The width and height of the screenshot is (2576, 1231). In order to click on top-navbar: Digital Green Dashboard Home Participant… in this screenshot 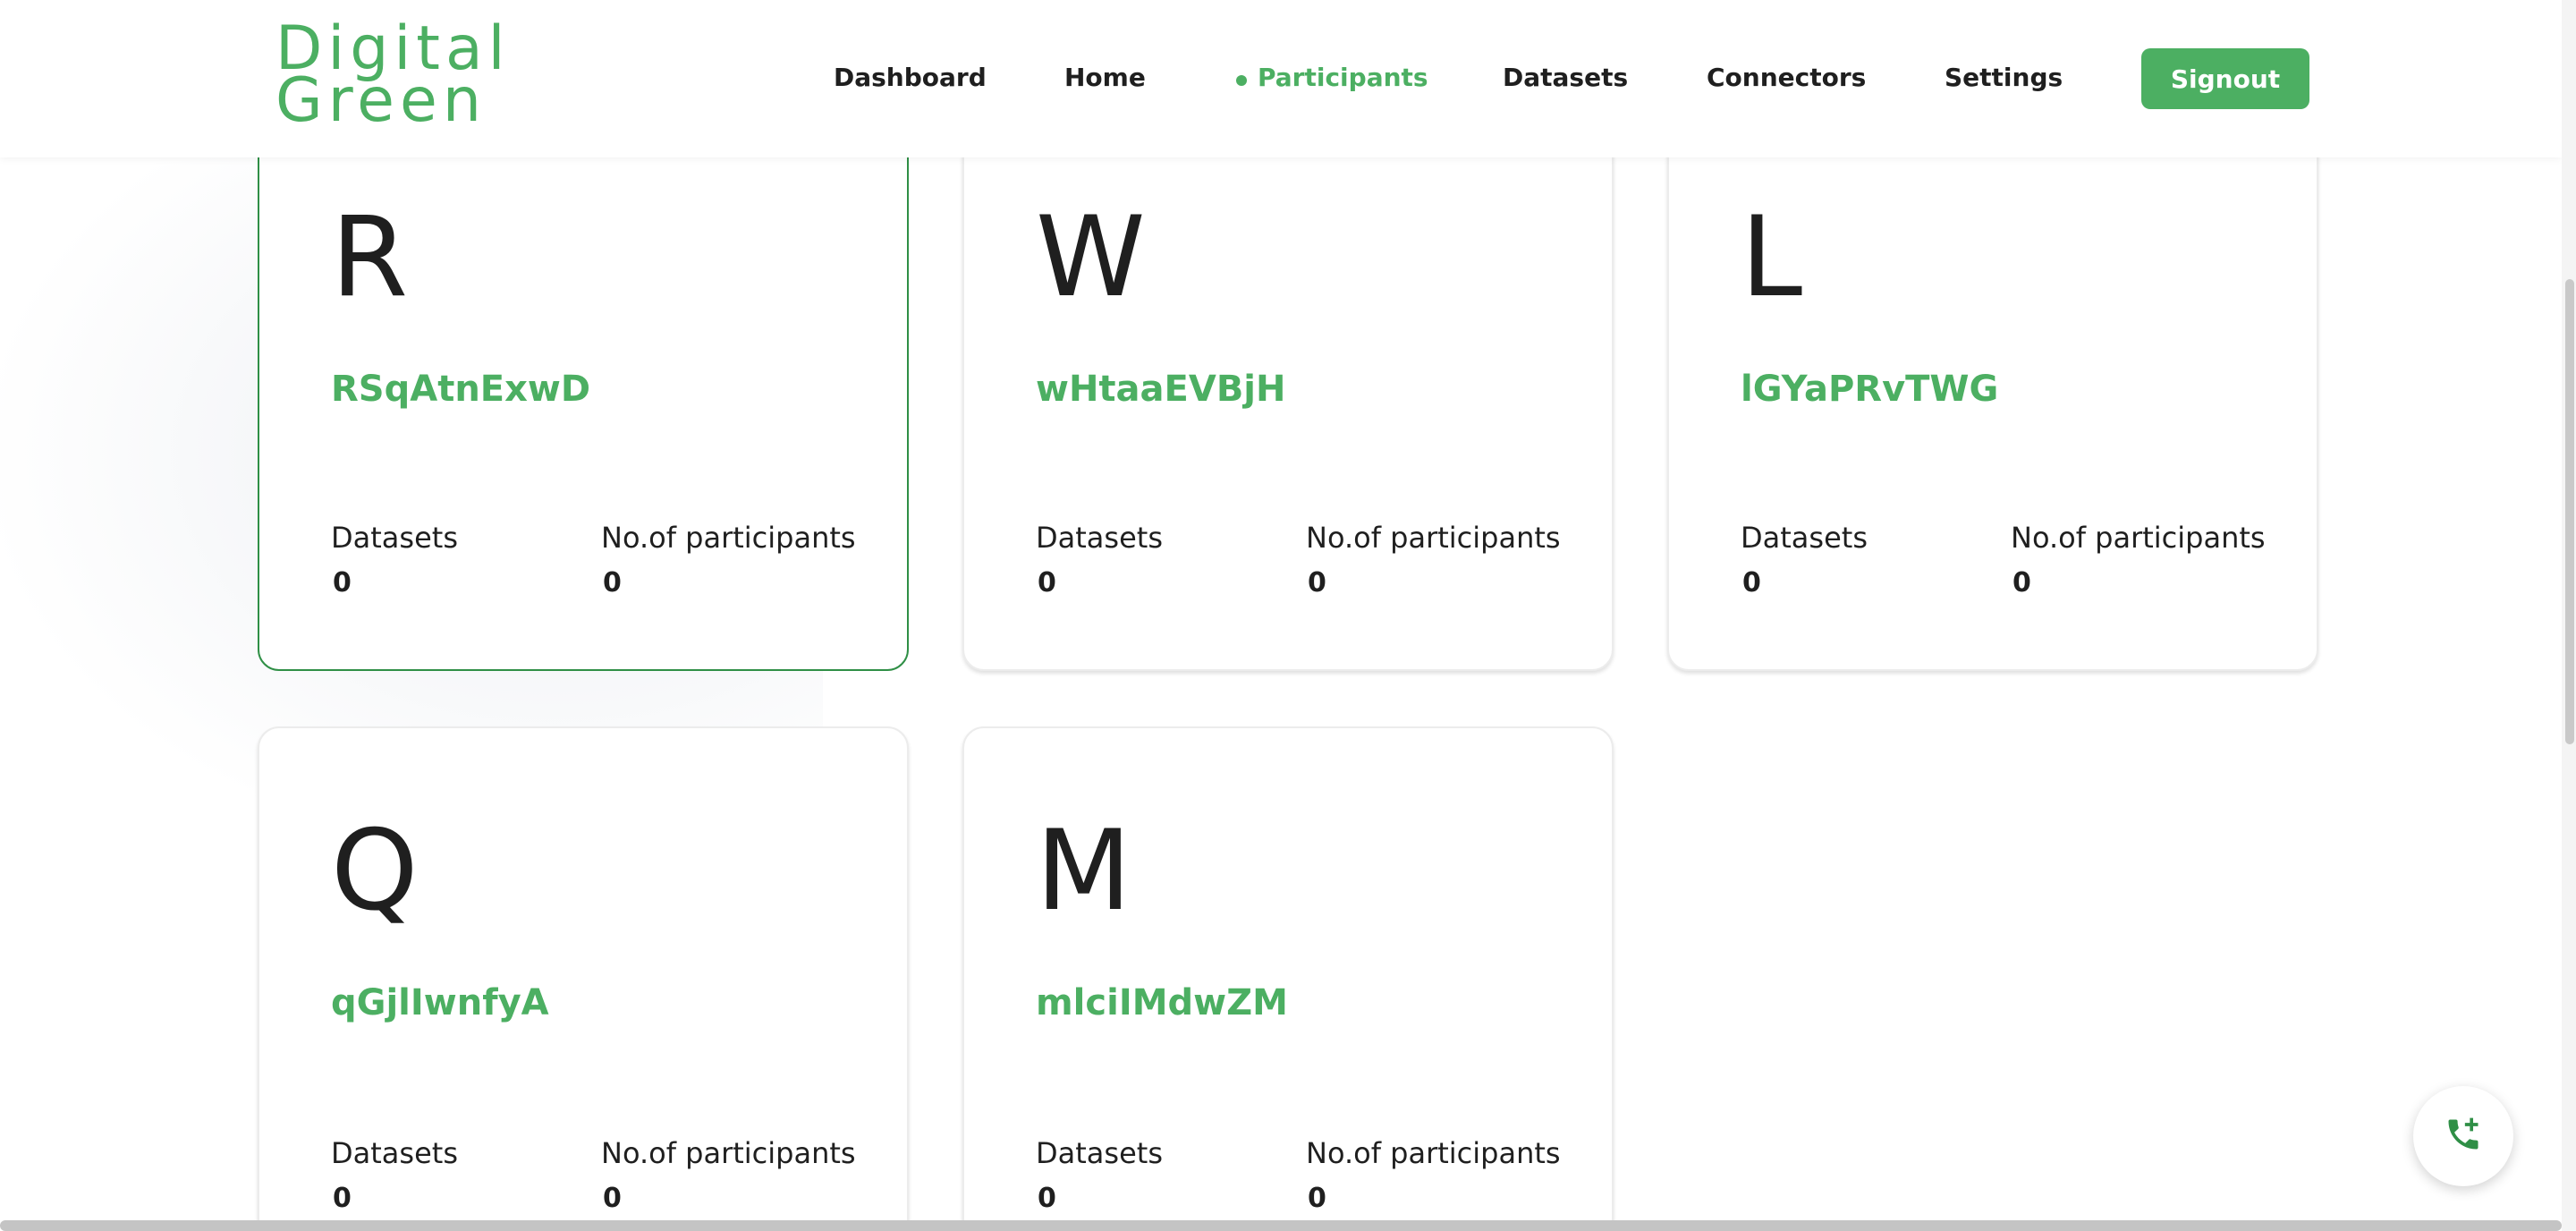, I will do `click(1281, 78)`.